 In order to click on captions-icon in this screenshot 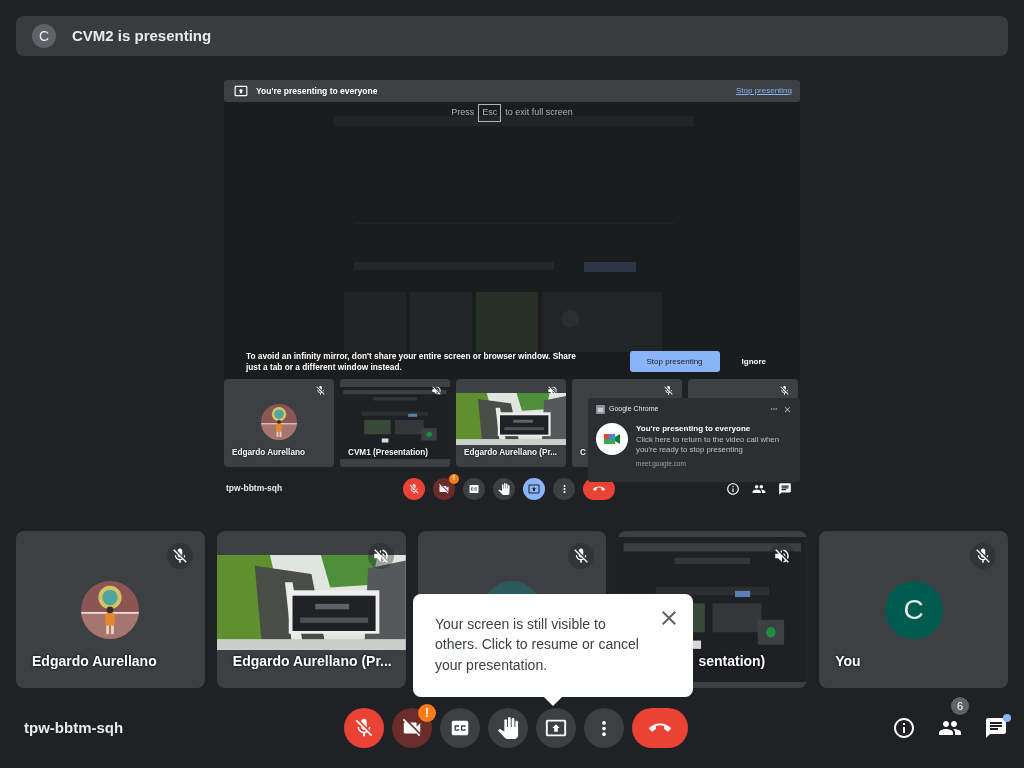, I will do `click(474, 488)`.